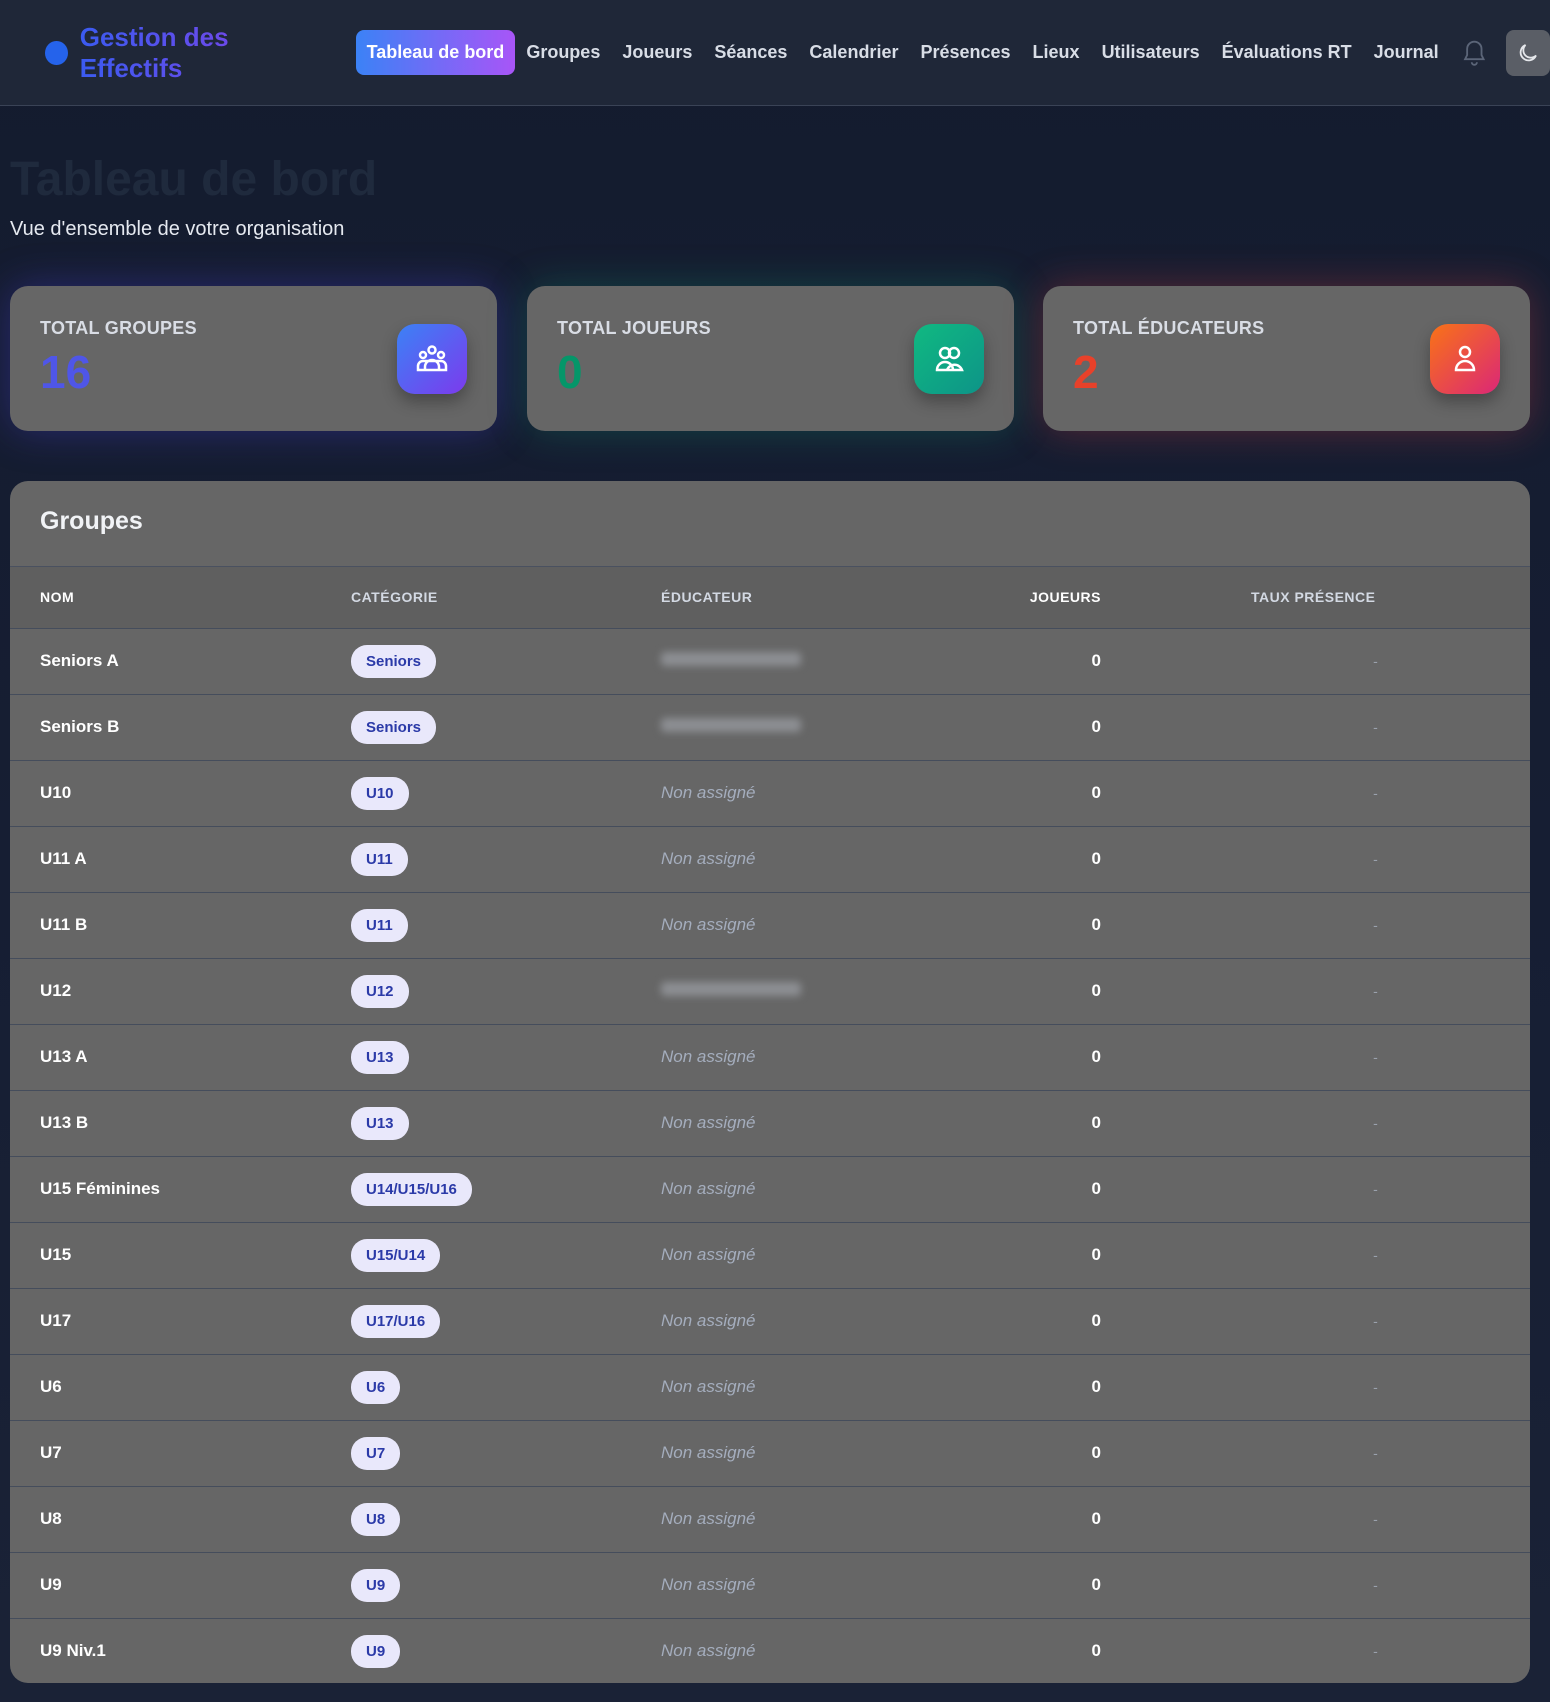 The height and width of the screenshot is (1702, 1550). Describe the element at coordinates (506, 1254) in the screenshot. I see `category-cell: U15/U14` at that location.